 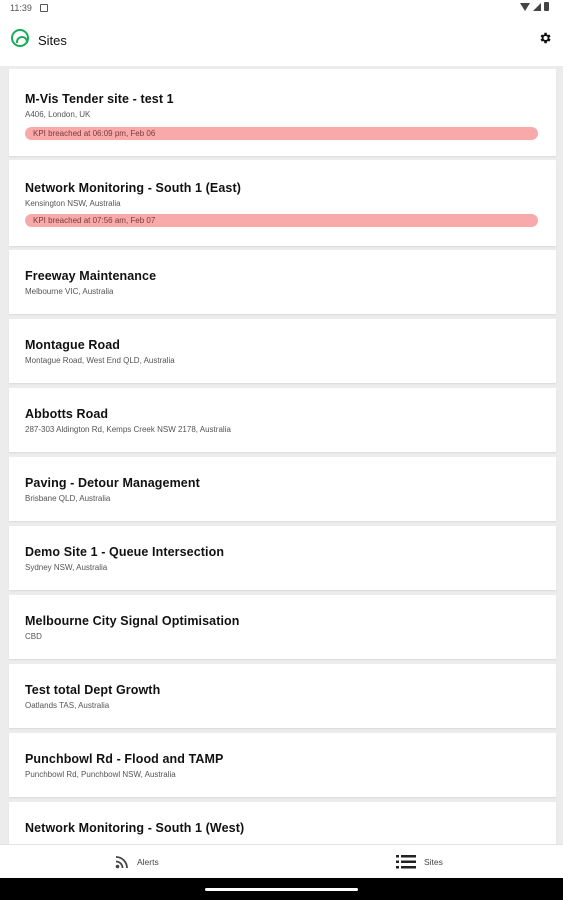 I want to click on list-icon, so click(x=406, y=862).